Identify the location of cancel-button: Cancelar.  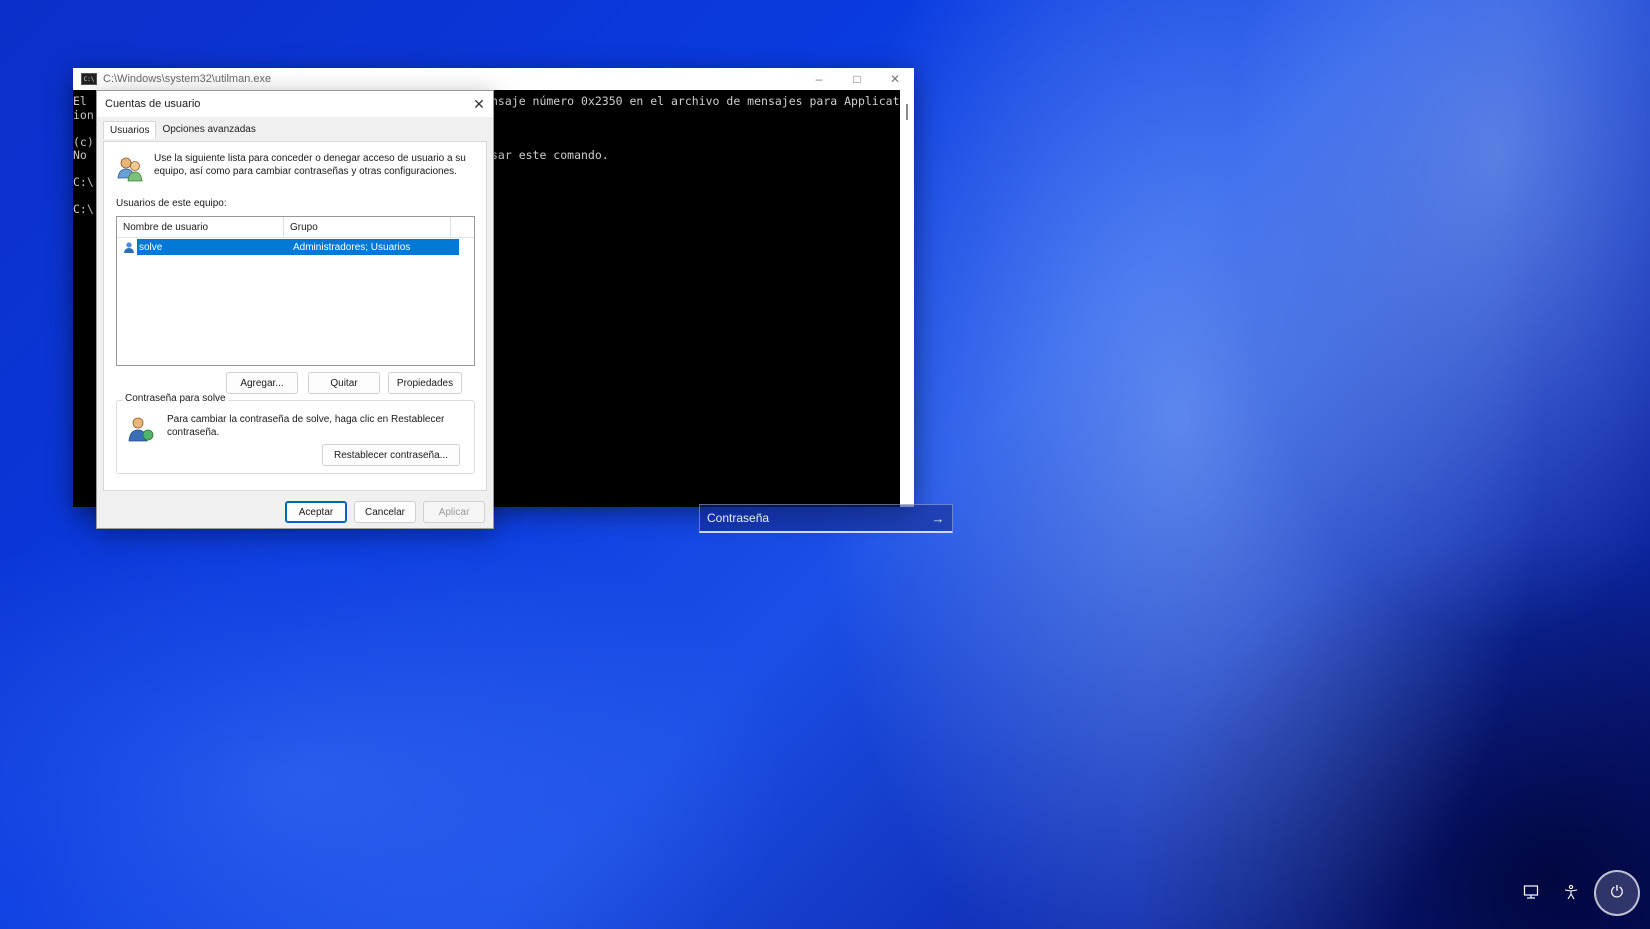
(385, 512).